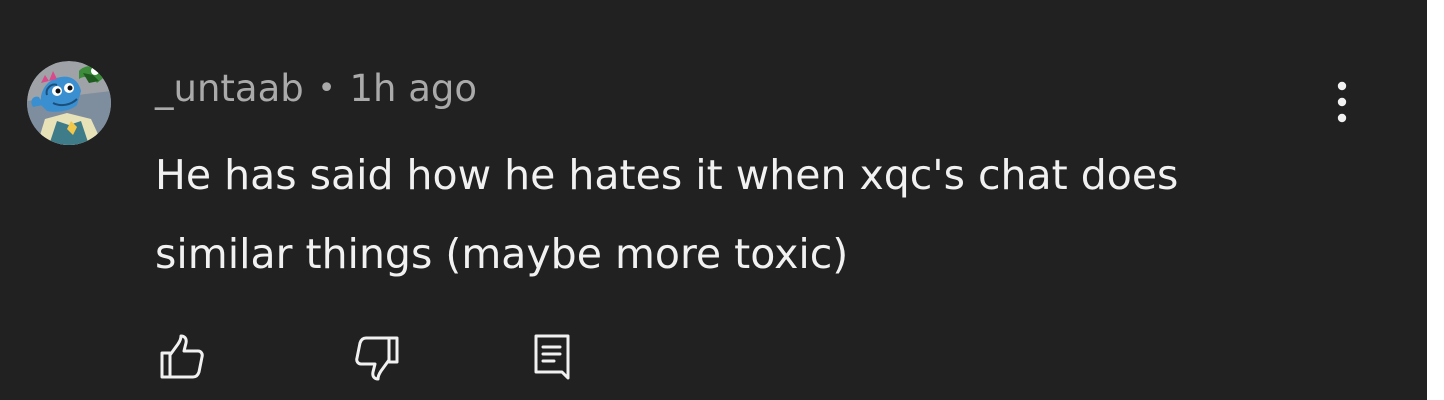  Describe the element at coordinates (413, 89) in the screenshot. I see `comment-timestamp: 1h ago` at that location.